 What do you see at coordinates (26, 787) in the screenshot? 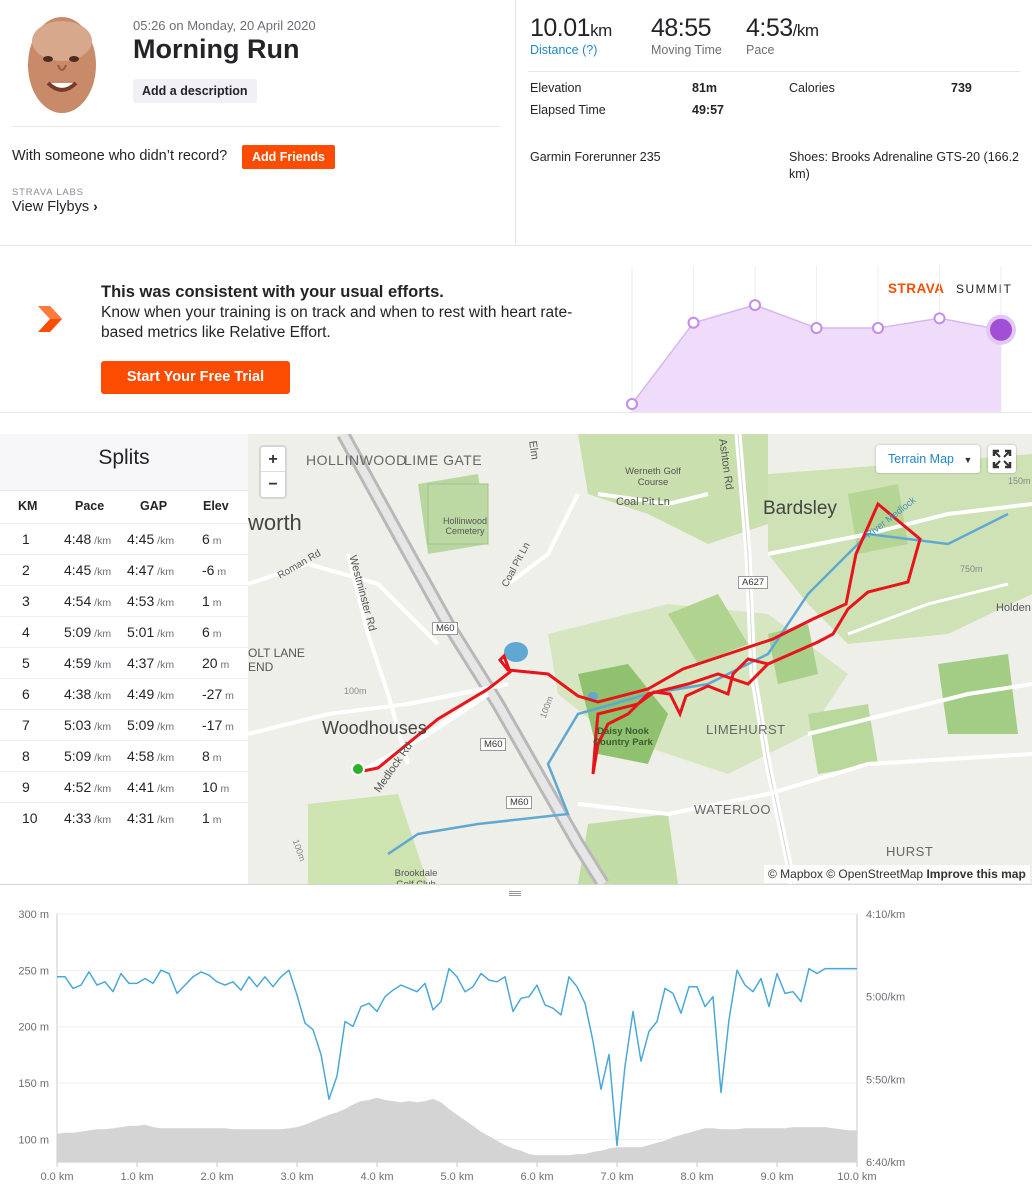
I see `split-km: 9` at bounding box center [26, 787].